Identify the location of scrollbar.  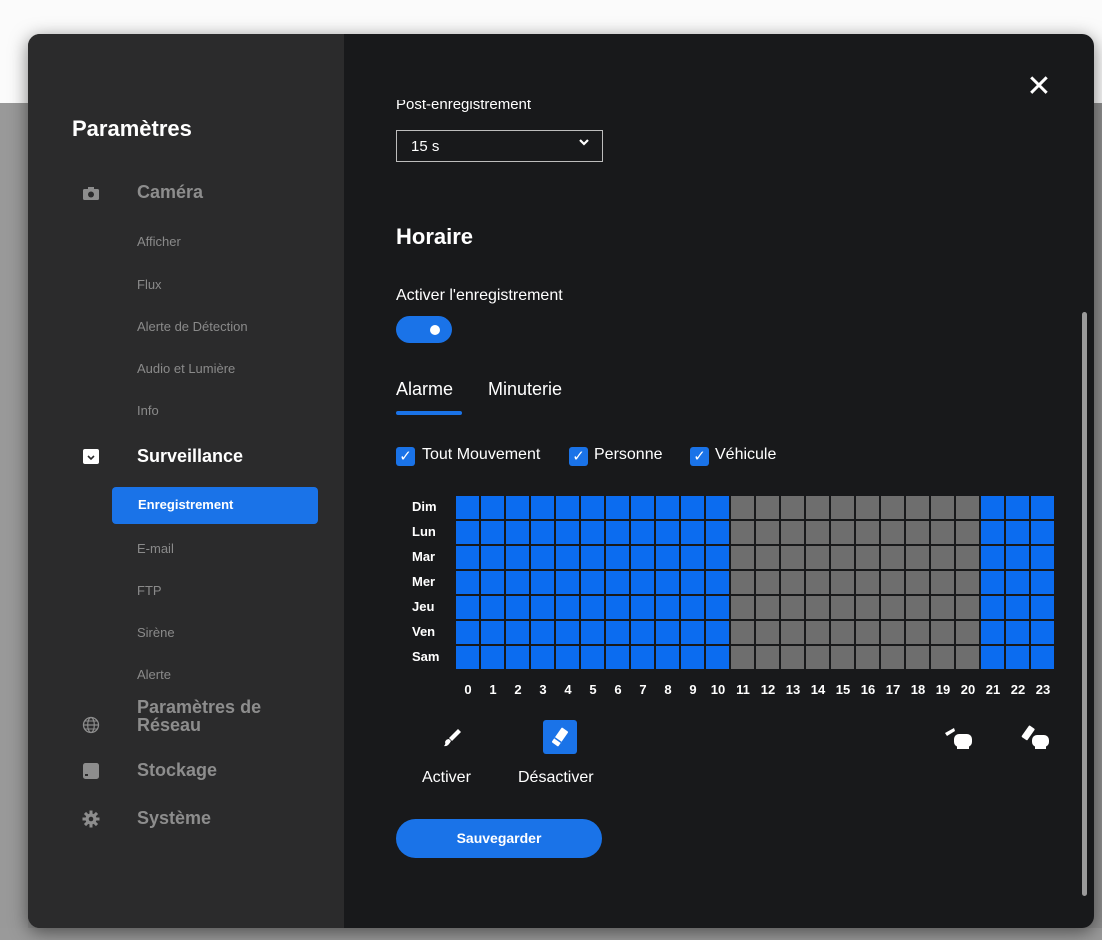
(1084, 604).